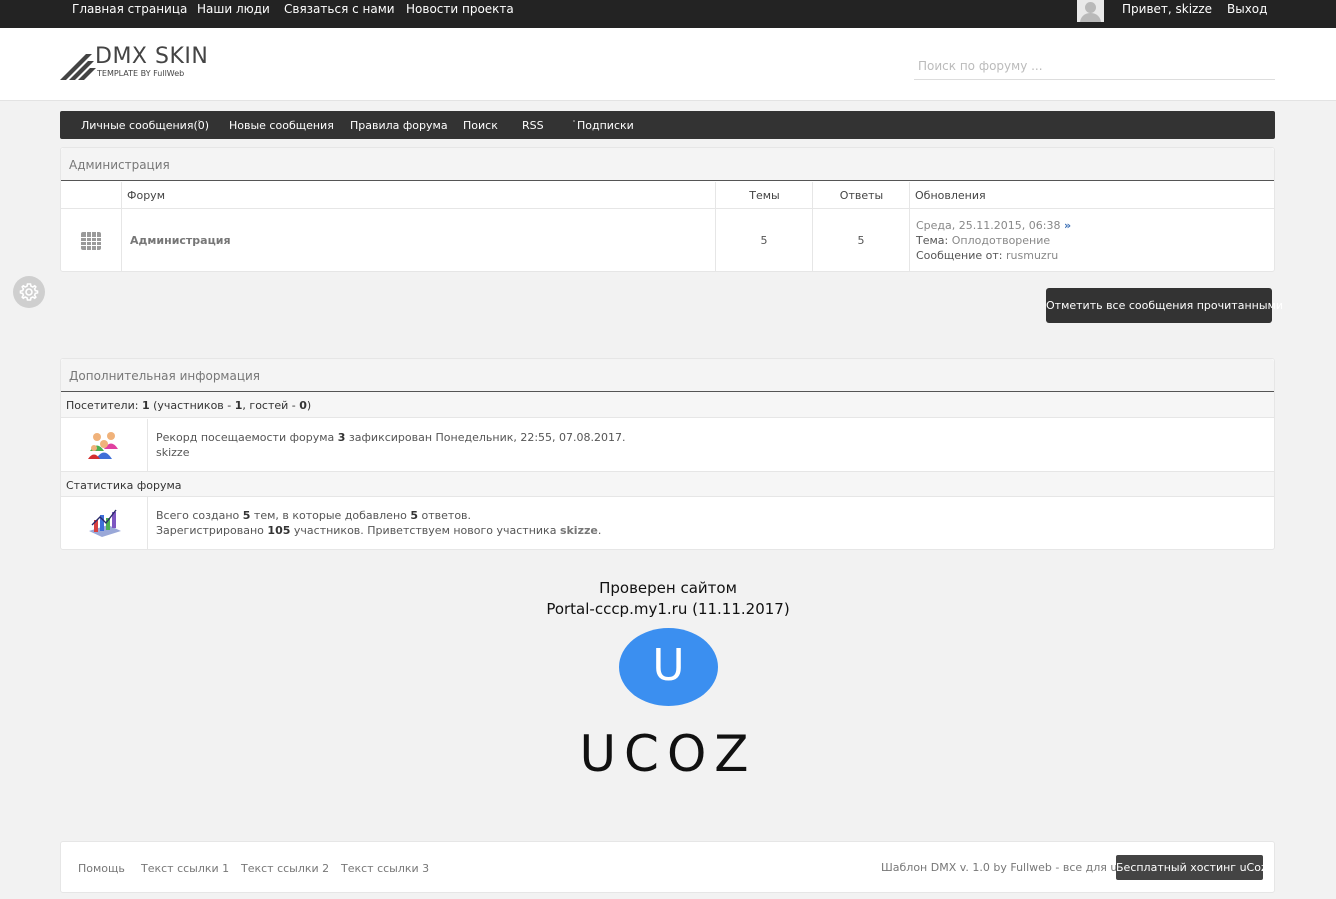 Image resolution: width=1336 pixels, height=899 pixels. What do you see at coordinates (303, 405) in the screenshot?
I see `guests-count: 0` at bounding box center [303, 405].